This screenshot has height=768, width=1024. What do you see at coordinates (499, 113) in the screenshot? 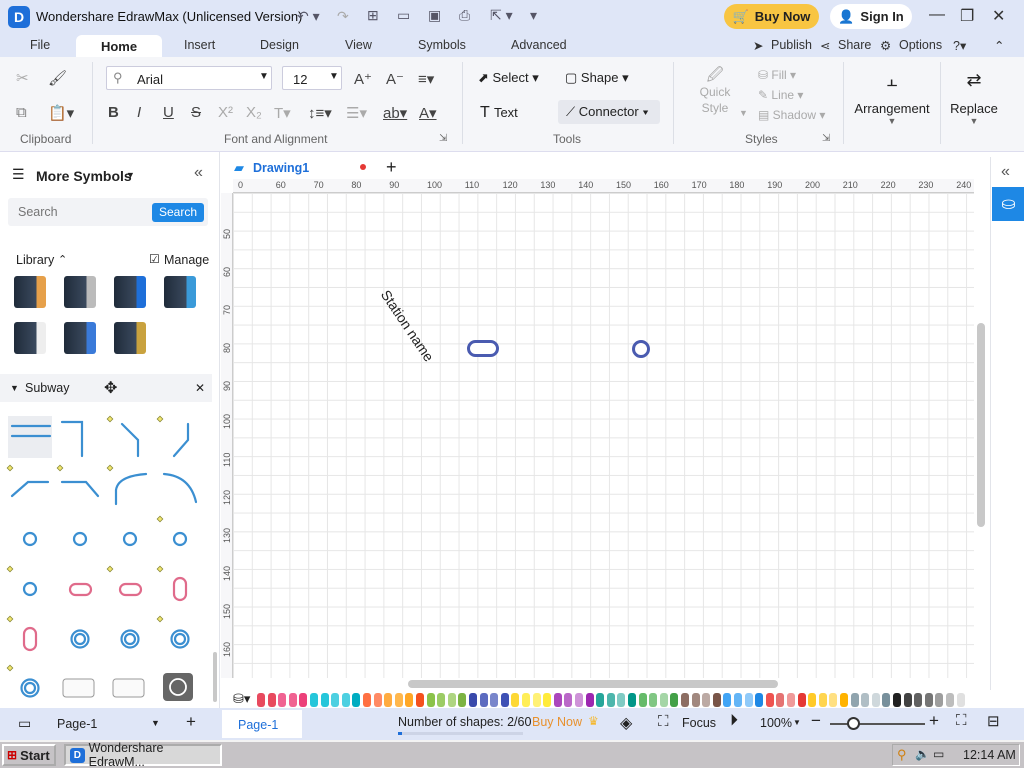
I see `text-tool-button: T Text` at bounding box center [499, 113].